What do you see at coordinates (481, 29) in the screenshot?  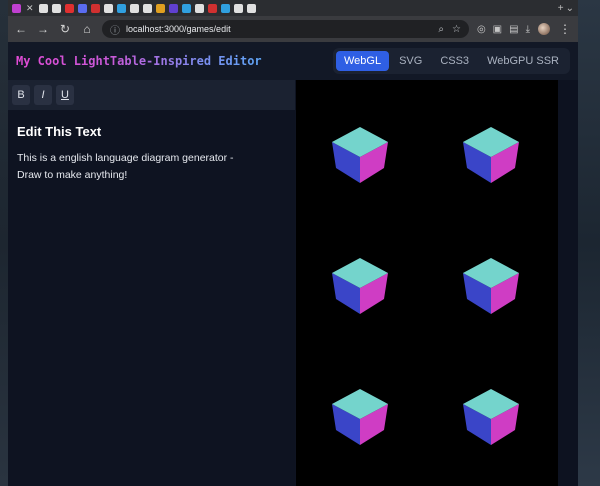 I see `extension-icon: ◎` at bounding box center [481, 29].